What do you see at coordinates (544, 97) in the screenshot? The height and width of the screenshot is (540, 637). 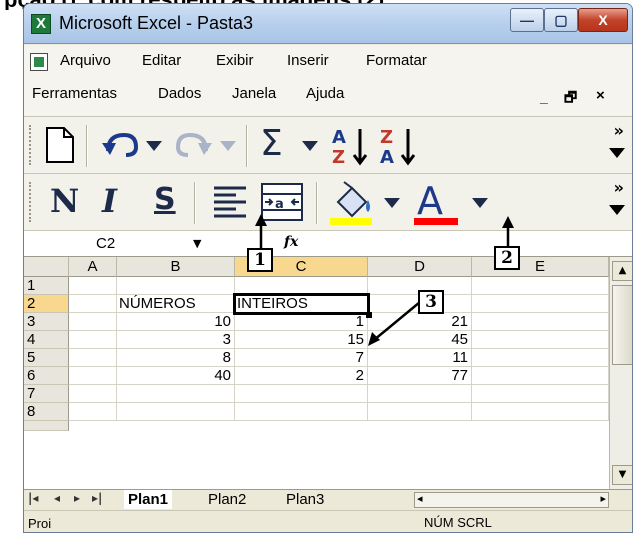 I see `doc-minimize-button: _` at bounding box center [544, 97].